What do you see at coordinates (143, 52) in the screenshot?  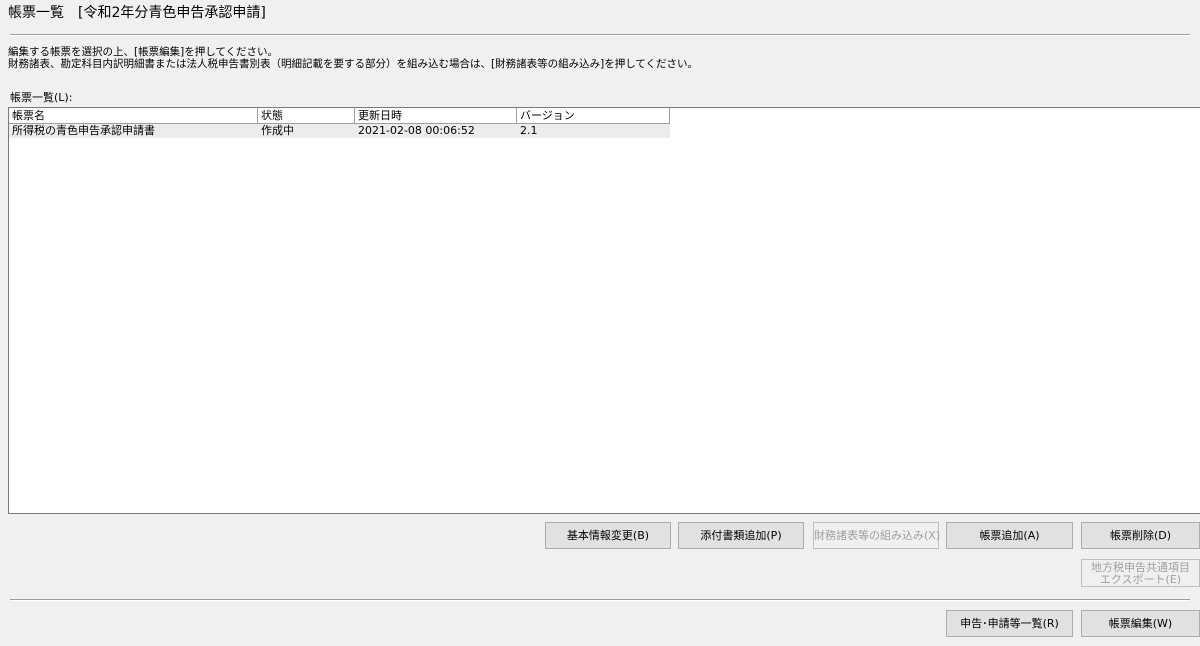 I see `instruction-line-1: 編集する帳票を選択の上、[帳票編集]を押してください。` at bounding box center [143, 52].